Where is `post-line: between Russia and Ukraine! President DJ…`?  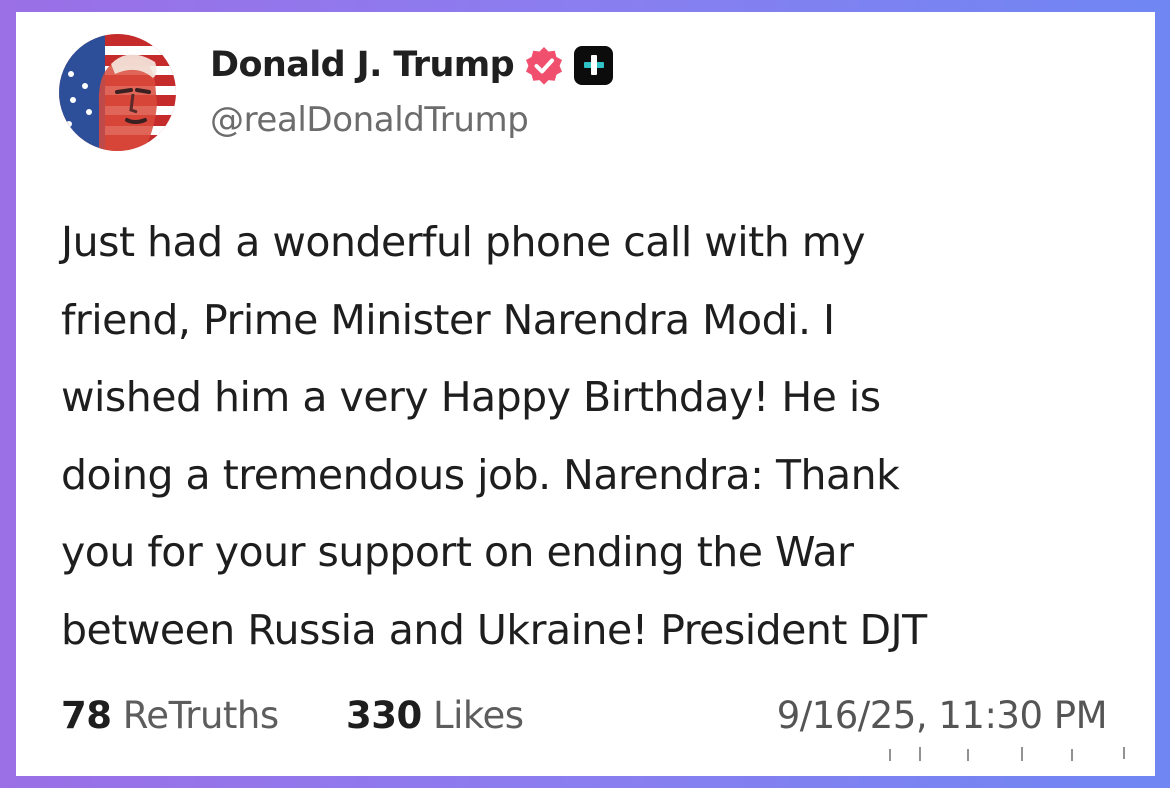
post-line: between Russia and Ukraine! President DJ… is located at coordinates (494, 629).